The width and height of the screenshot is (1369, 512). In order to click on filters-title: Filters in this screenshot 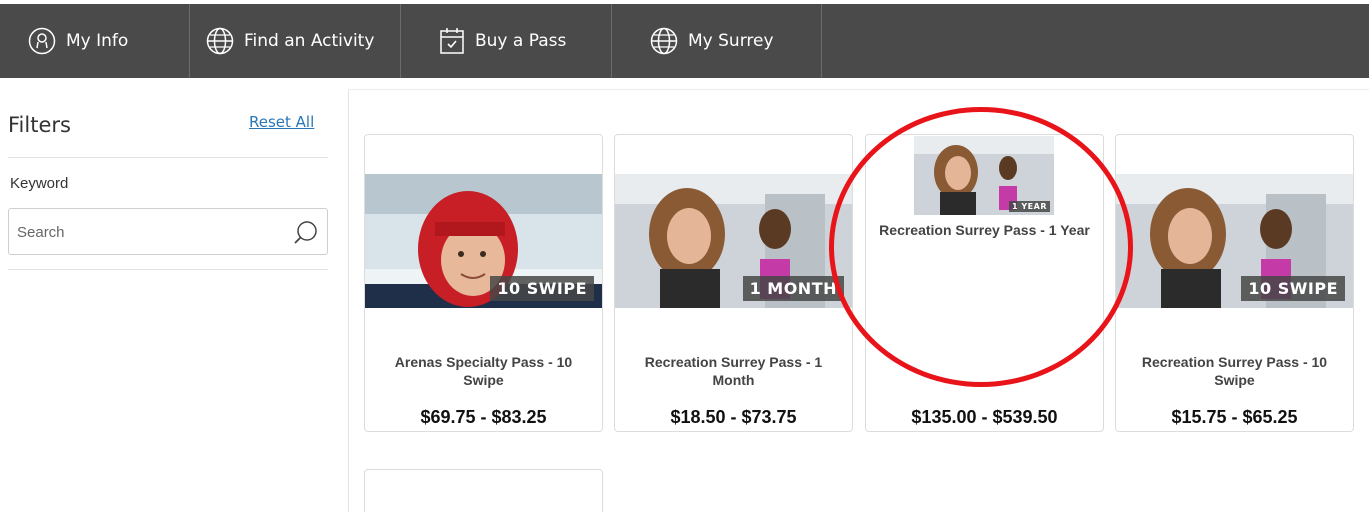, I will do `click(39, 125)`.